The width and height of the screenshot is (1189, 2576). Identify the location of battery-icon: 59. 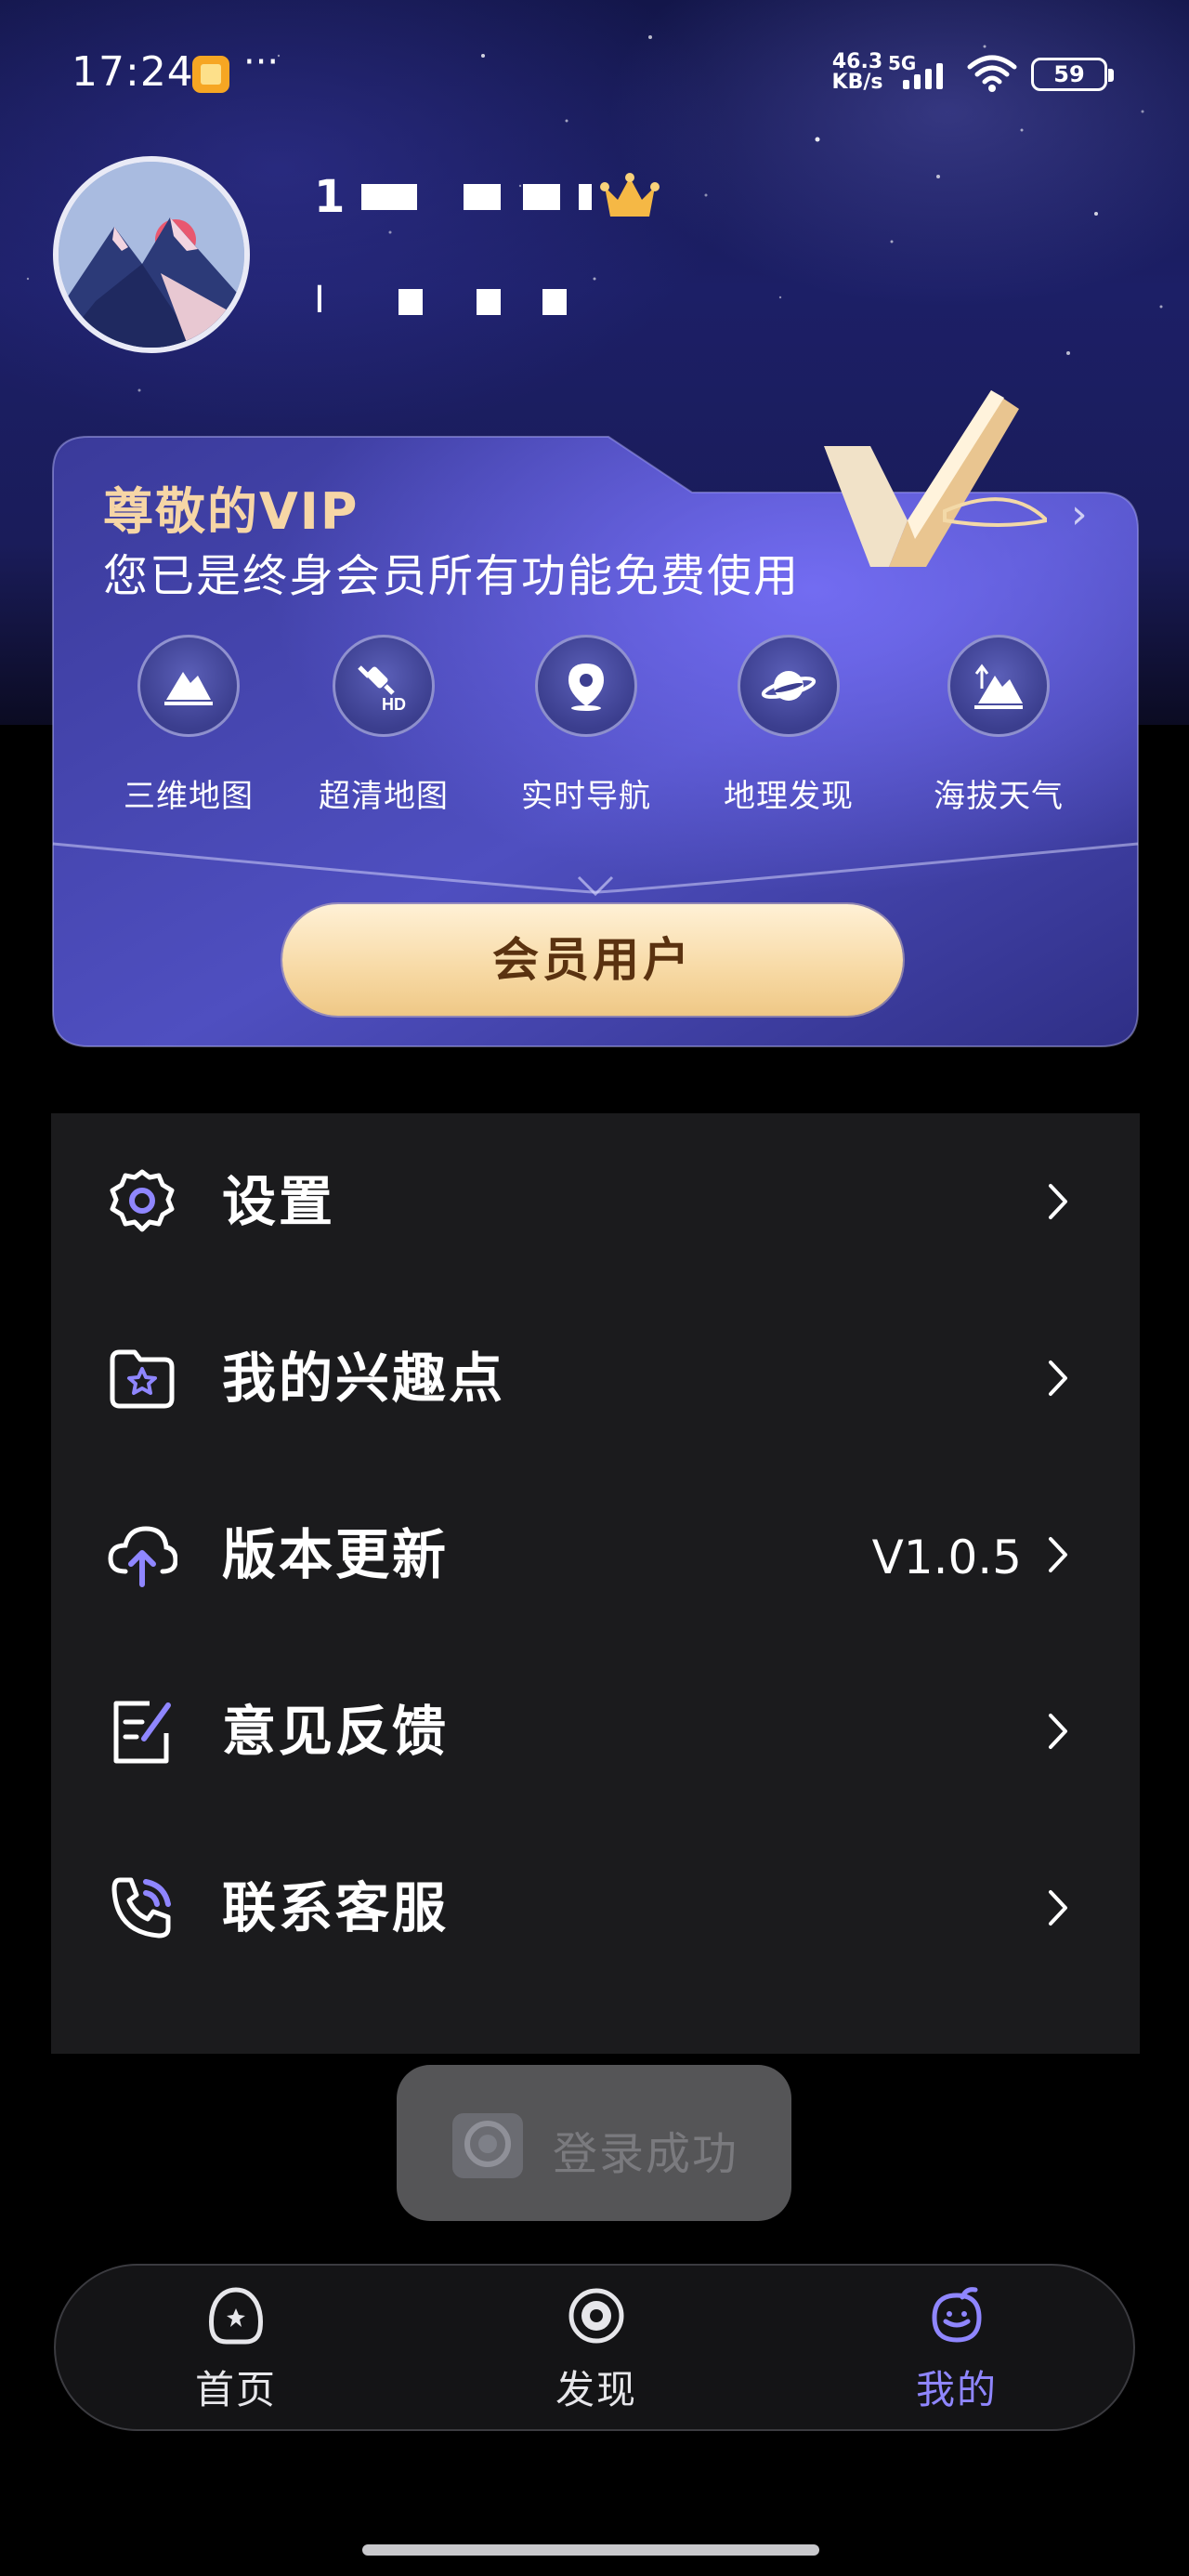
(1072, 74).